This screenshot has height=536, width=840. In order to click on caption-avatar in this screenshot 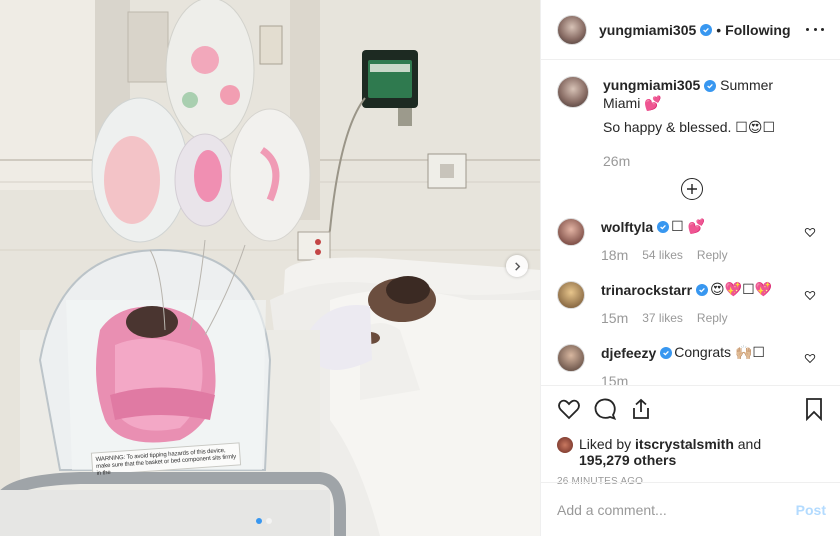, I will do `click(573, 92)`.